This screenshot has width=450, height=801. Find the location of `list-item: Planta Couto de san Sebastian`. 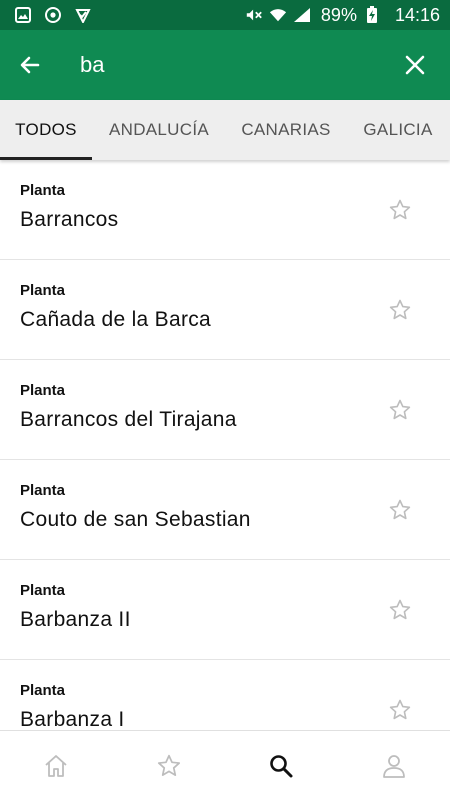

list-item: Planta Couto de san Sebastian is located at coordinates (225, 510).